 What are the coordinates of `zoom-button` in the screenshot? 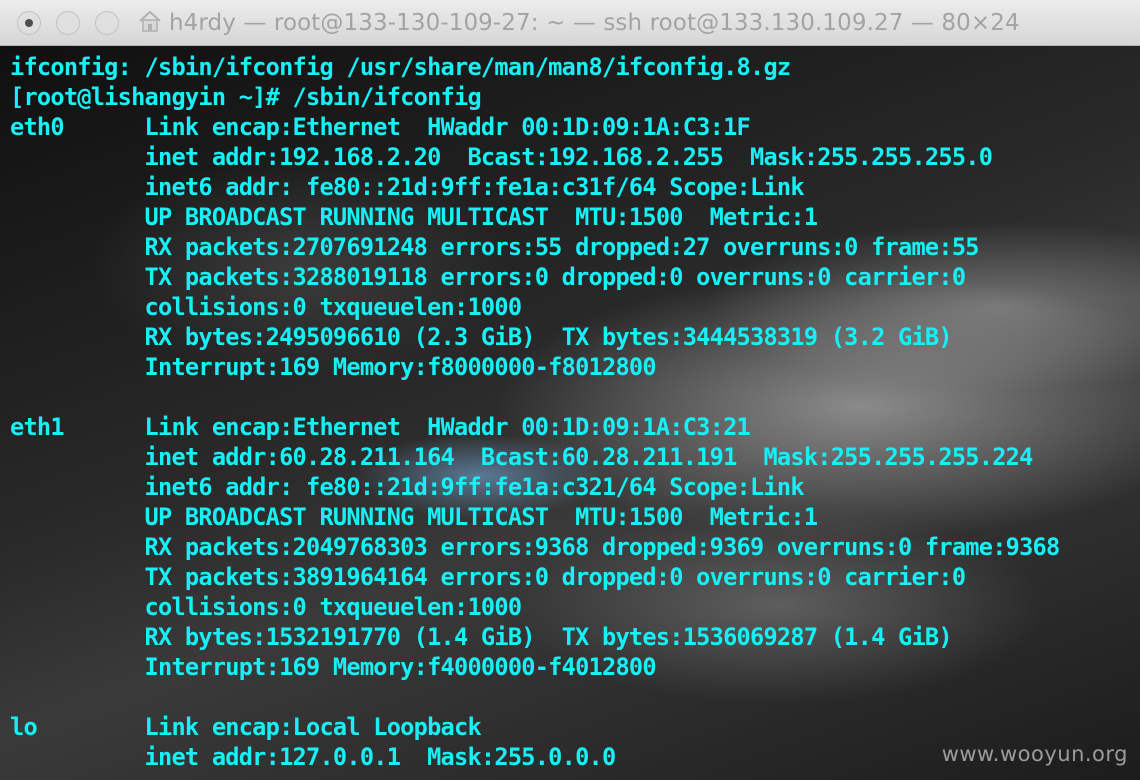 It's located at (107, 23).